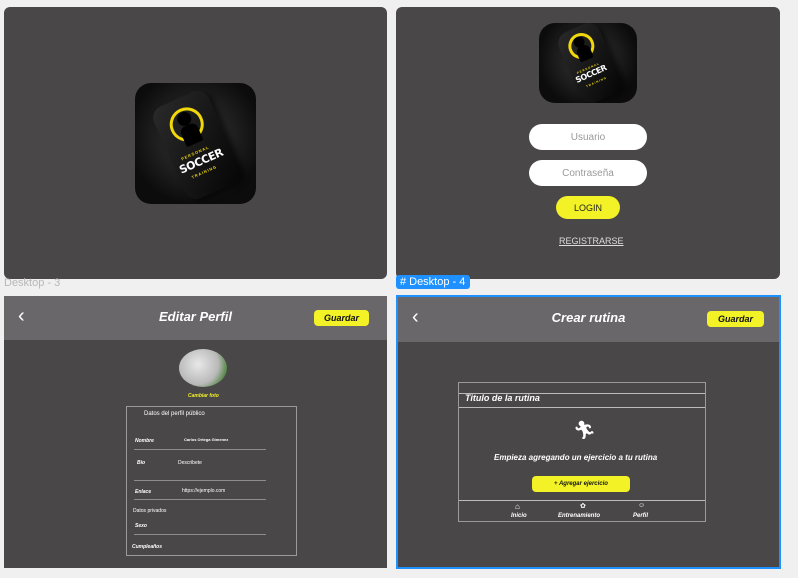  Describe the element at coordinates (579, 516) in the screenshot. I see `nav-training-label: Entrenamiento` at that location.